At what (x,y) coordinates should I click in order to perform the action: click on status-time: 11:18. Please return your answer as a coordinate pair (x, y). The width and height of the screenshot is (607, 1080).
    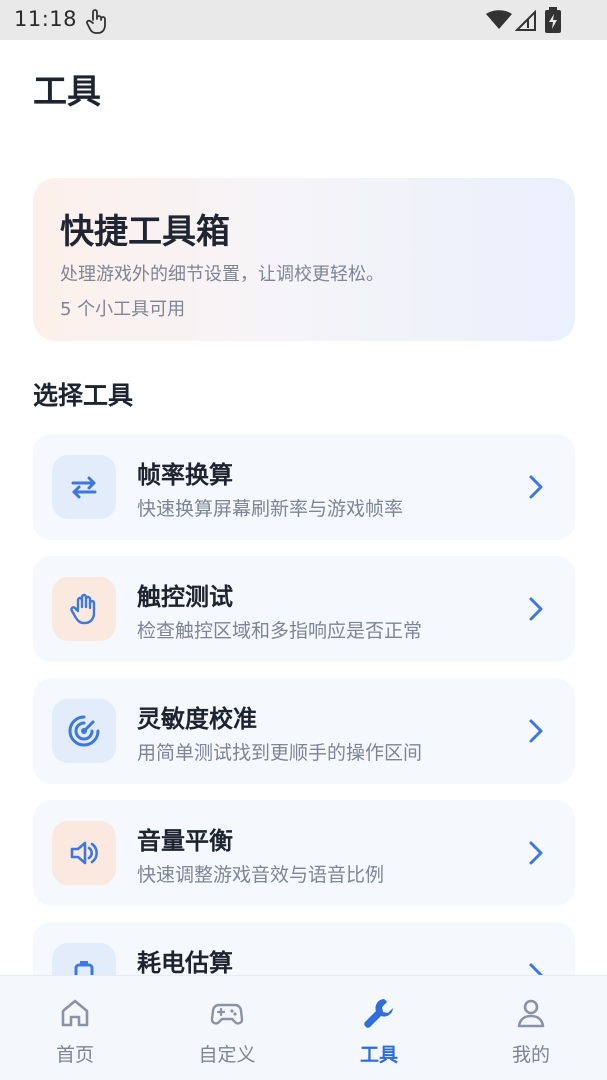
    Looking at the image, I should click on (46, 19).